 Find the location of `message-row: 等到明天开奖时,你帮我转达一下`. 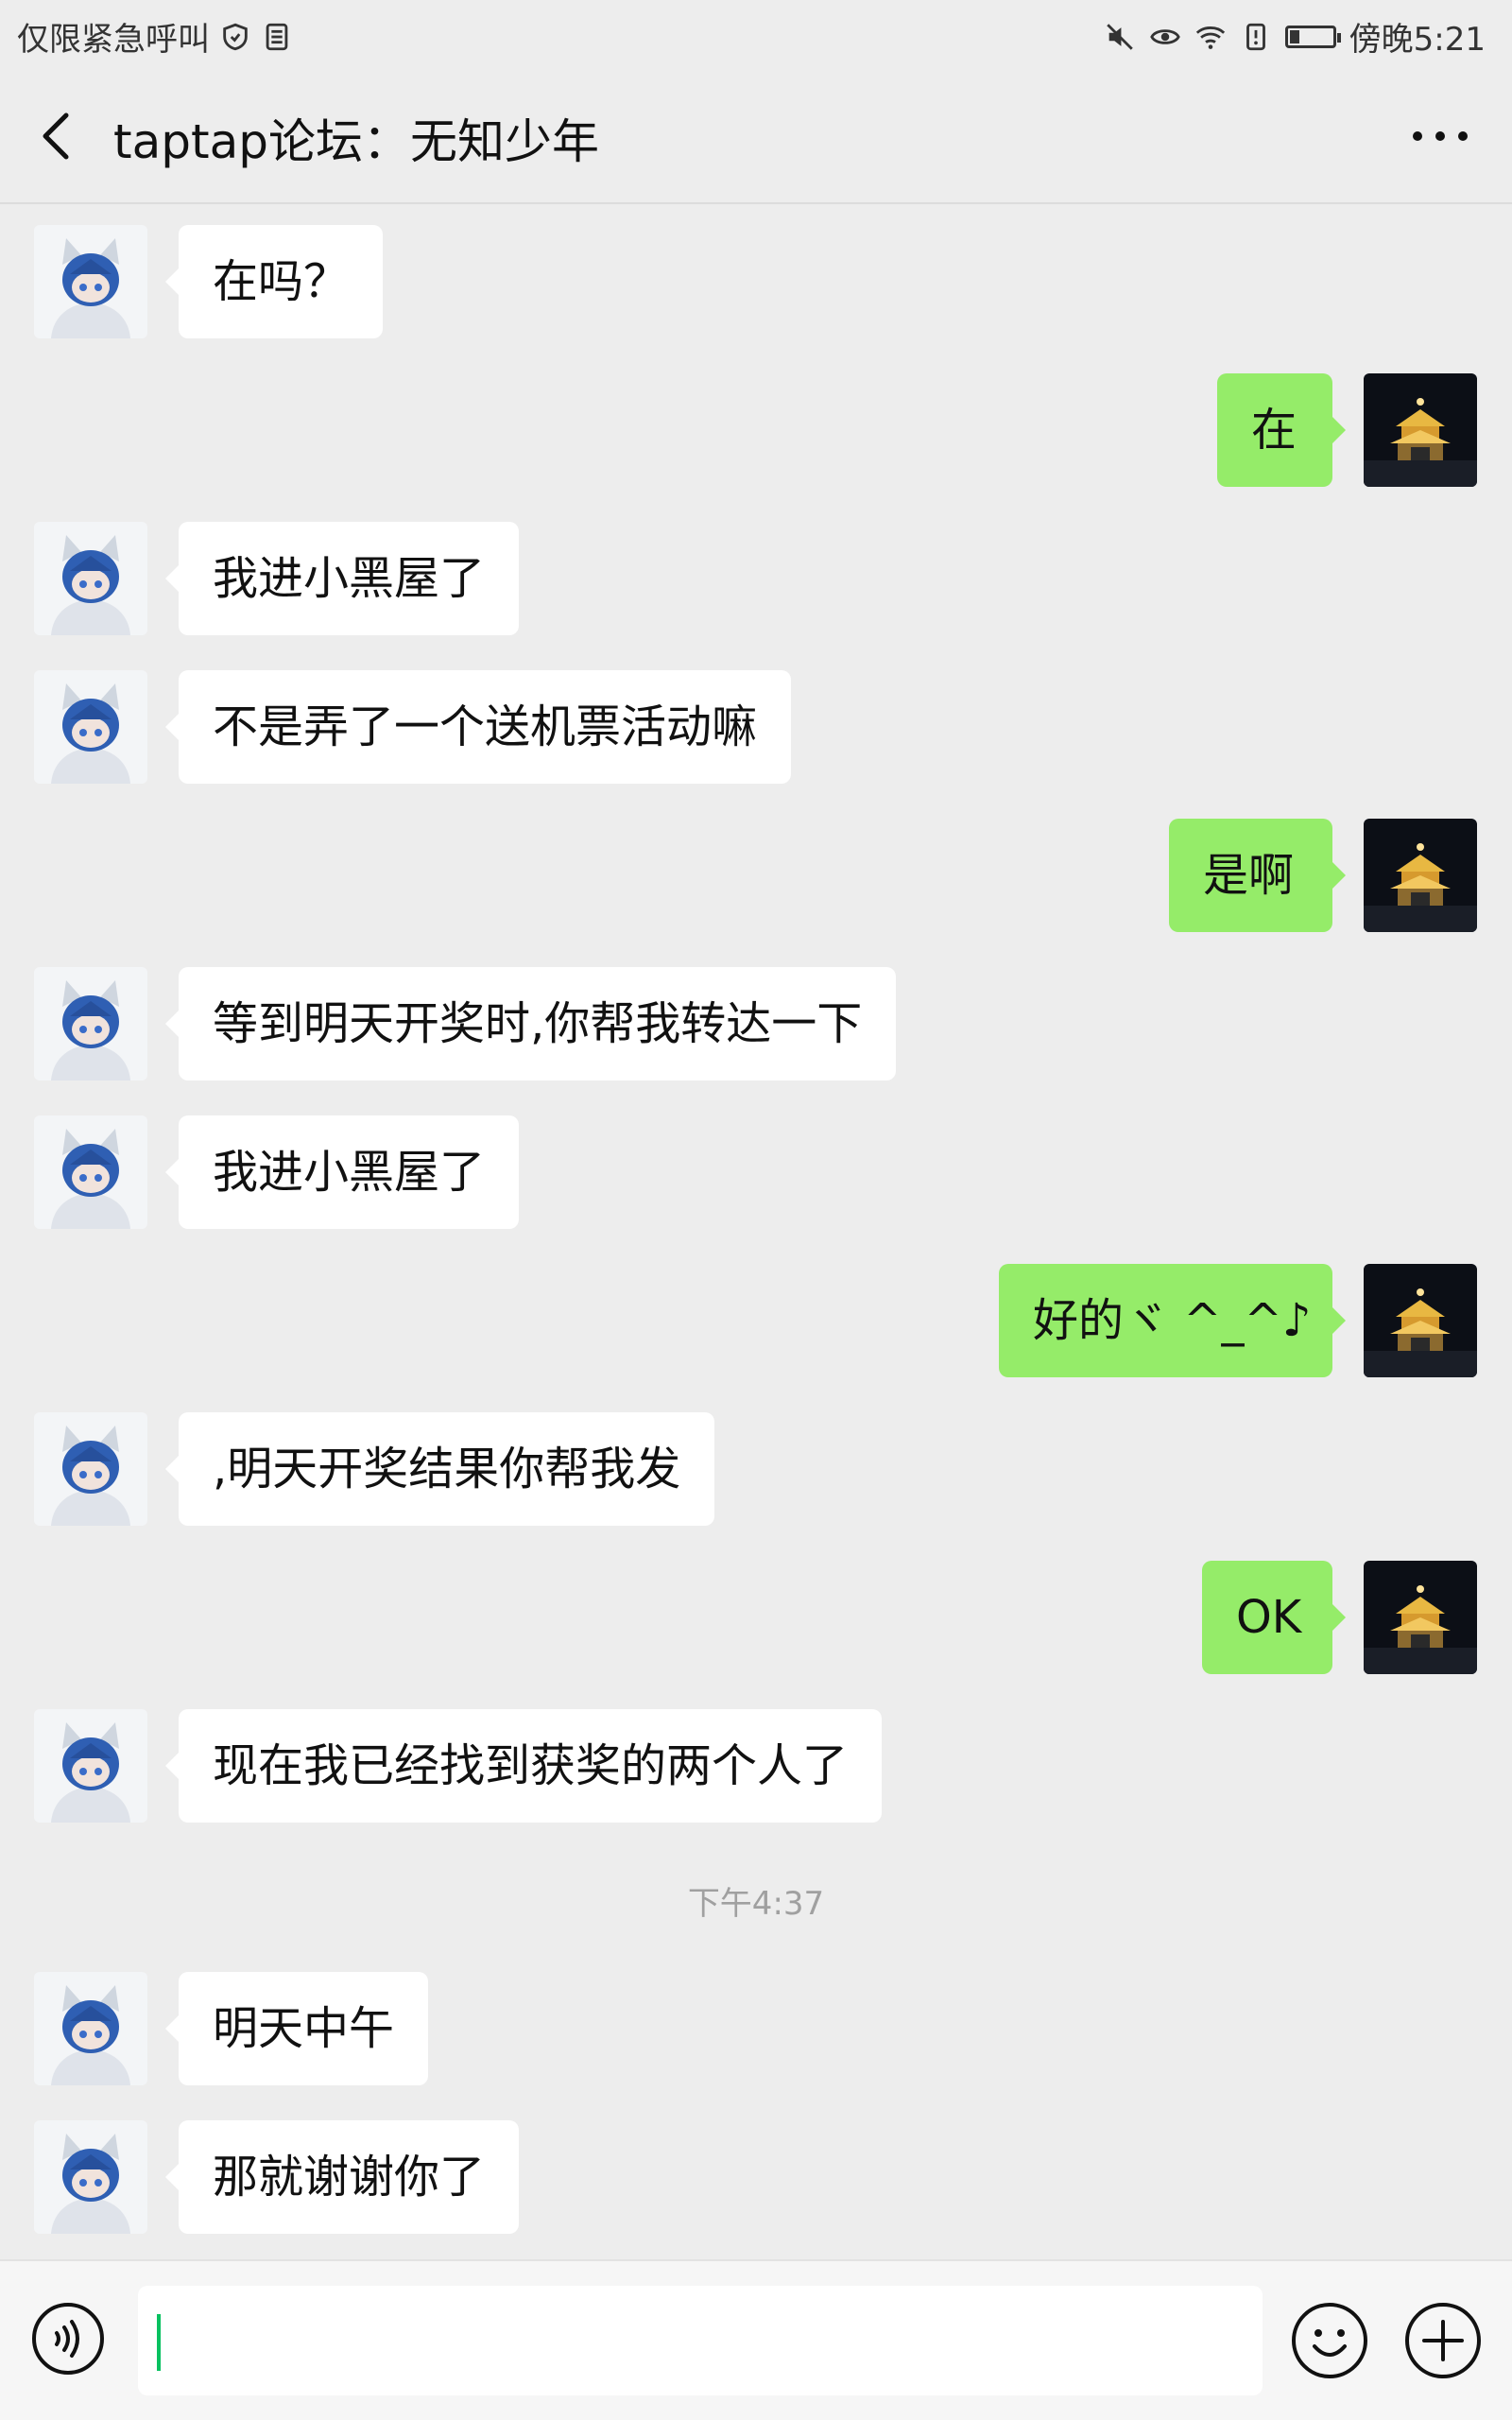

message-row: 等到明天开奖时,你帮我转达一下 is located at coordinates (756, 1023).